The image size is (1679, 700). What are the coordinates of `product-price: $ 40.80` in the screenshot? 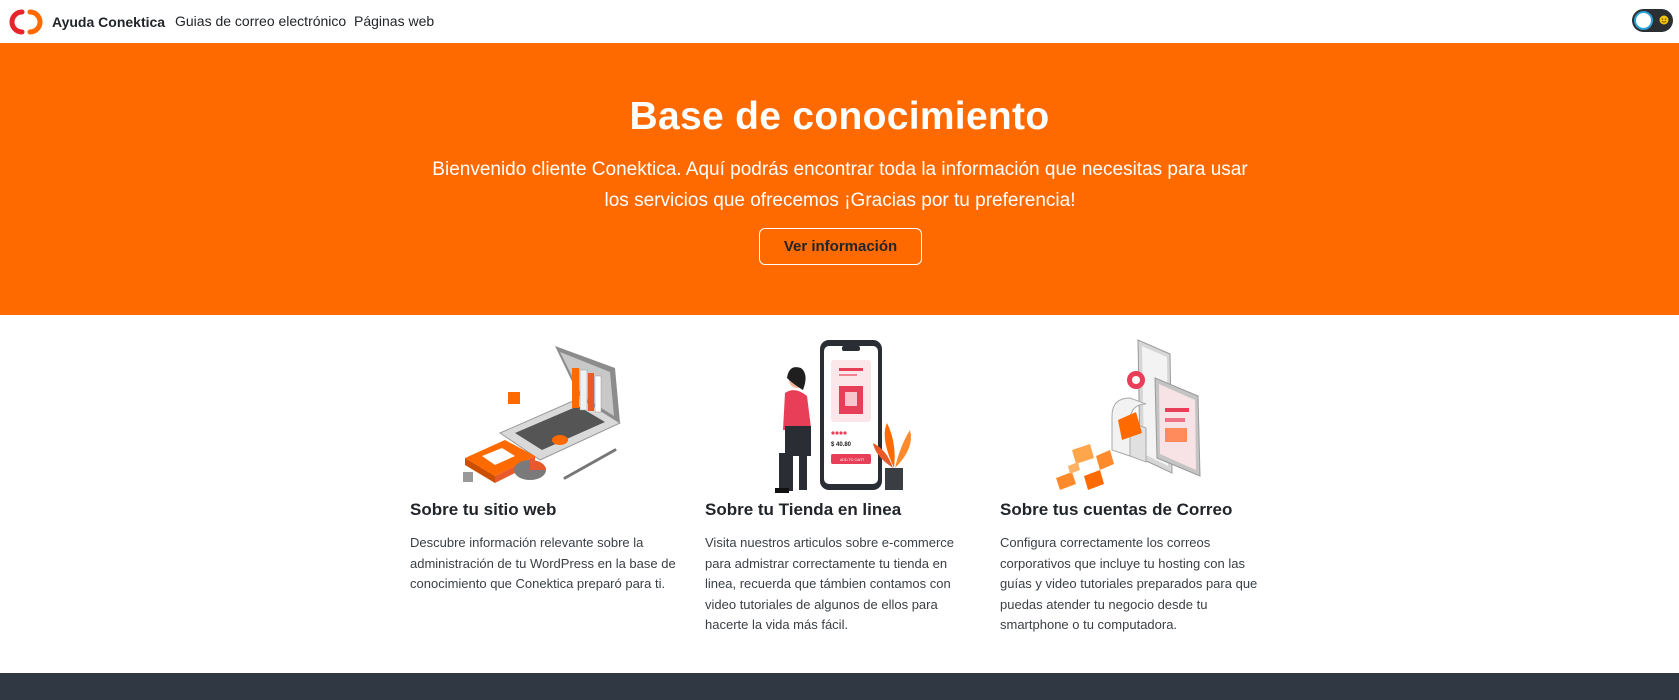 It's located at (841, 445).